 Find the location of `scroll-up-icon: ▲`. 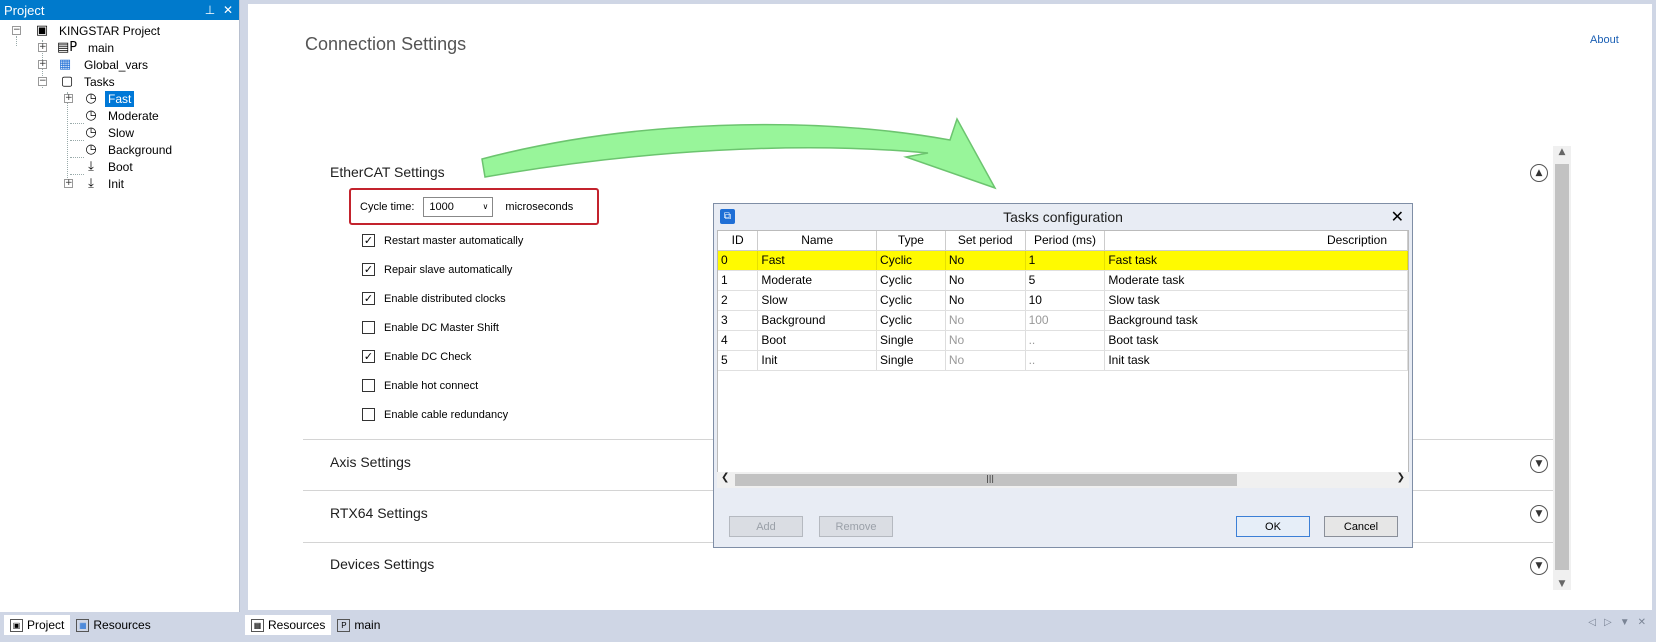

scroll-up-icon: ▲ is located at coordinates (1562, 152).